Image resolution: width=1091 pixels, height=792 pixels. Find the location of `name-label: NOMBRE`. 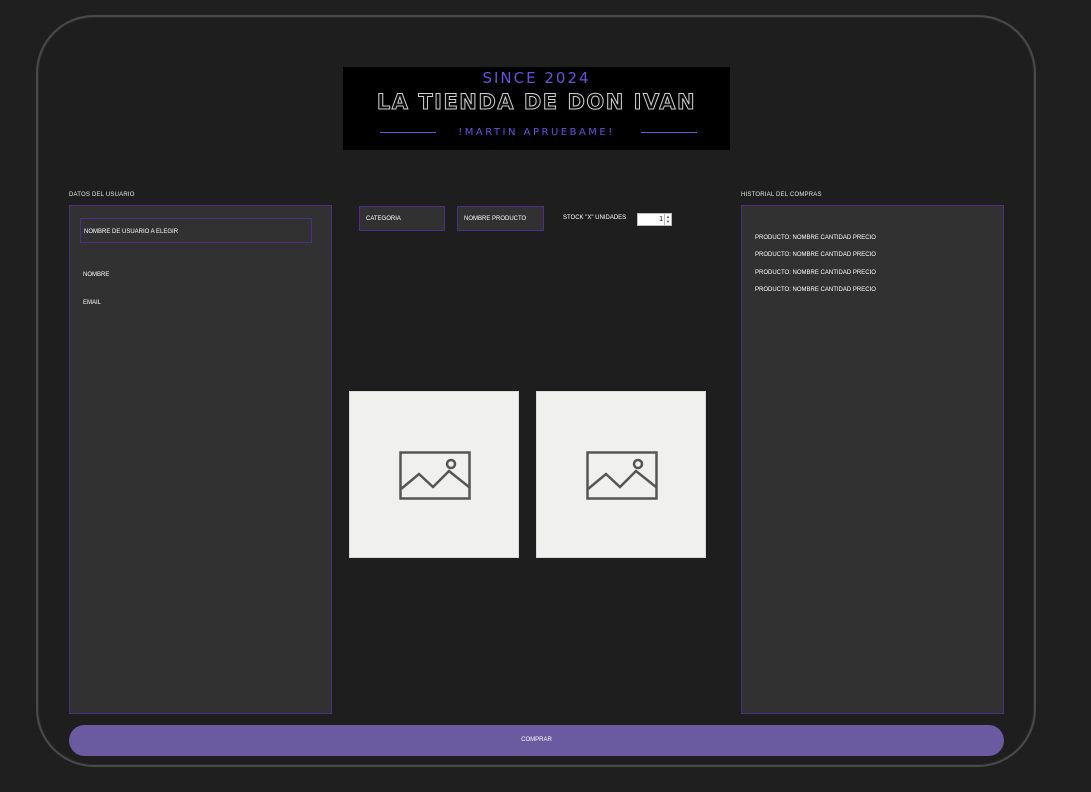

name-label: NOMBRE is located at coordinates (96, 275).